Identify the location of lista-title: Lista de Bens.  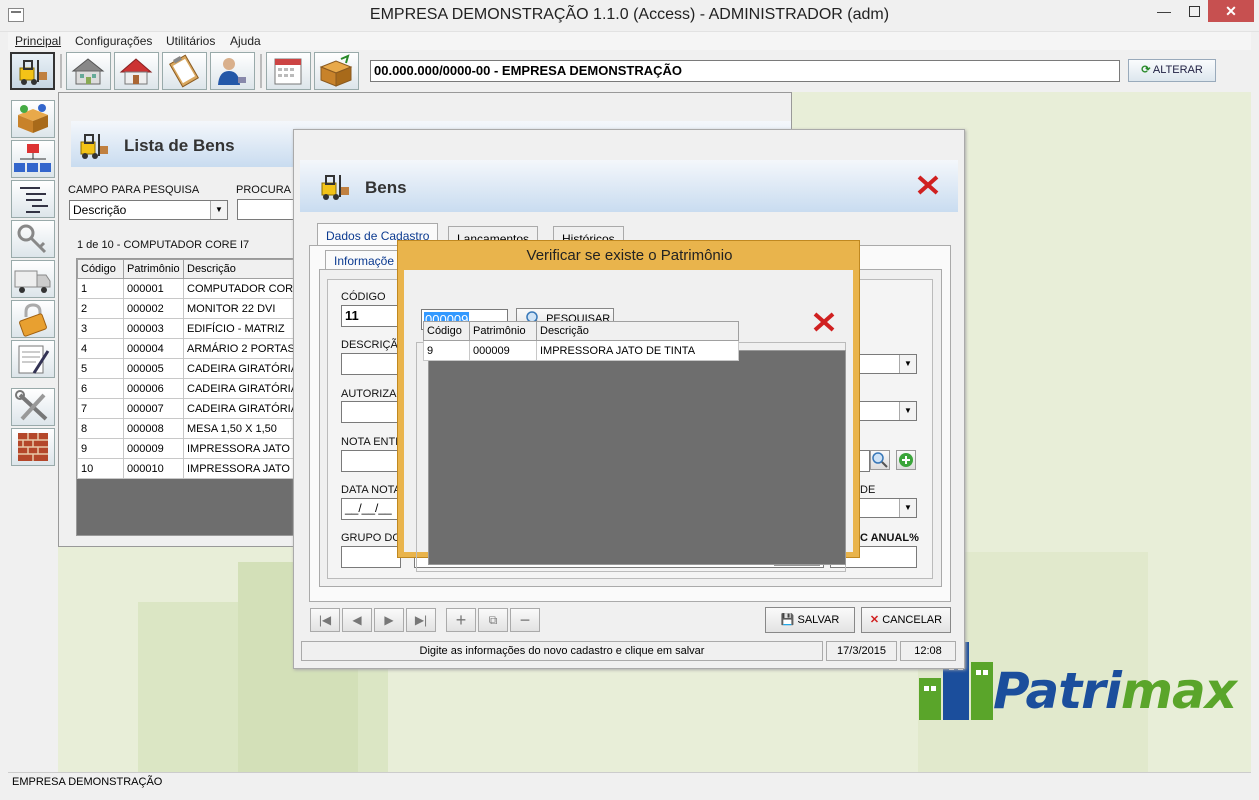
(179, 145).